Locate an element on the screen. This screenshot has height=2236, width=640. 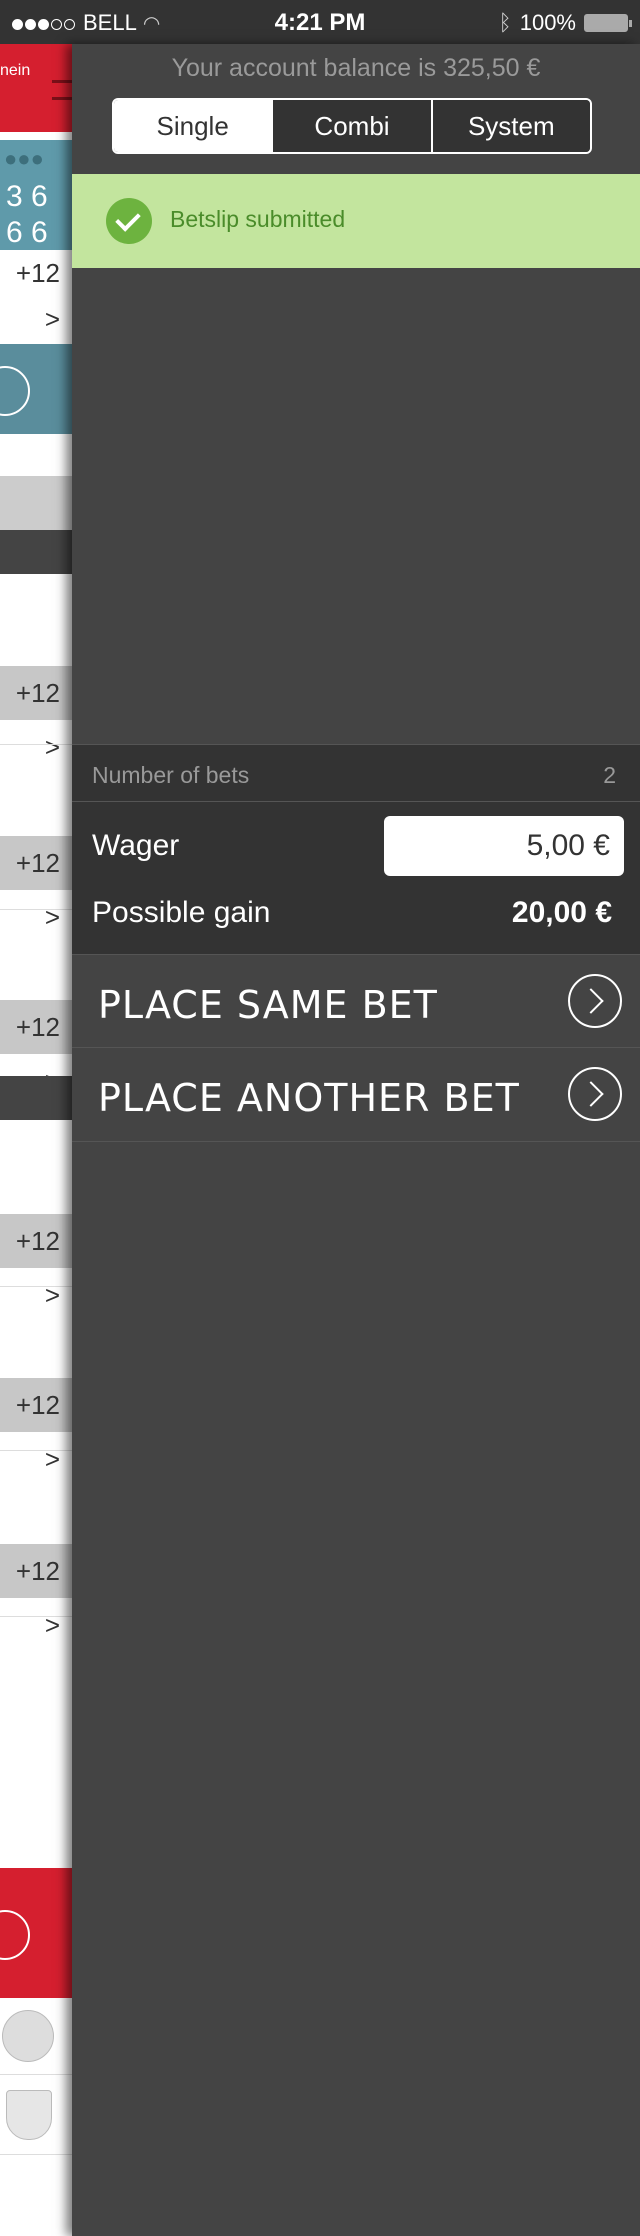
section-divider is located at coordinates (36, 503).